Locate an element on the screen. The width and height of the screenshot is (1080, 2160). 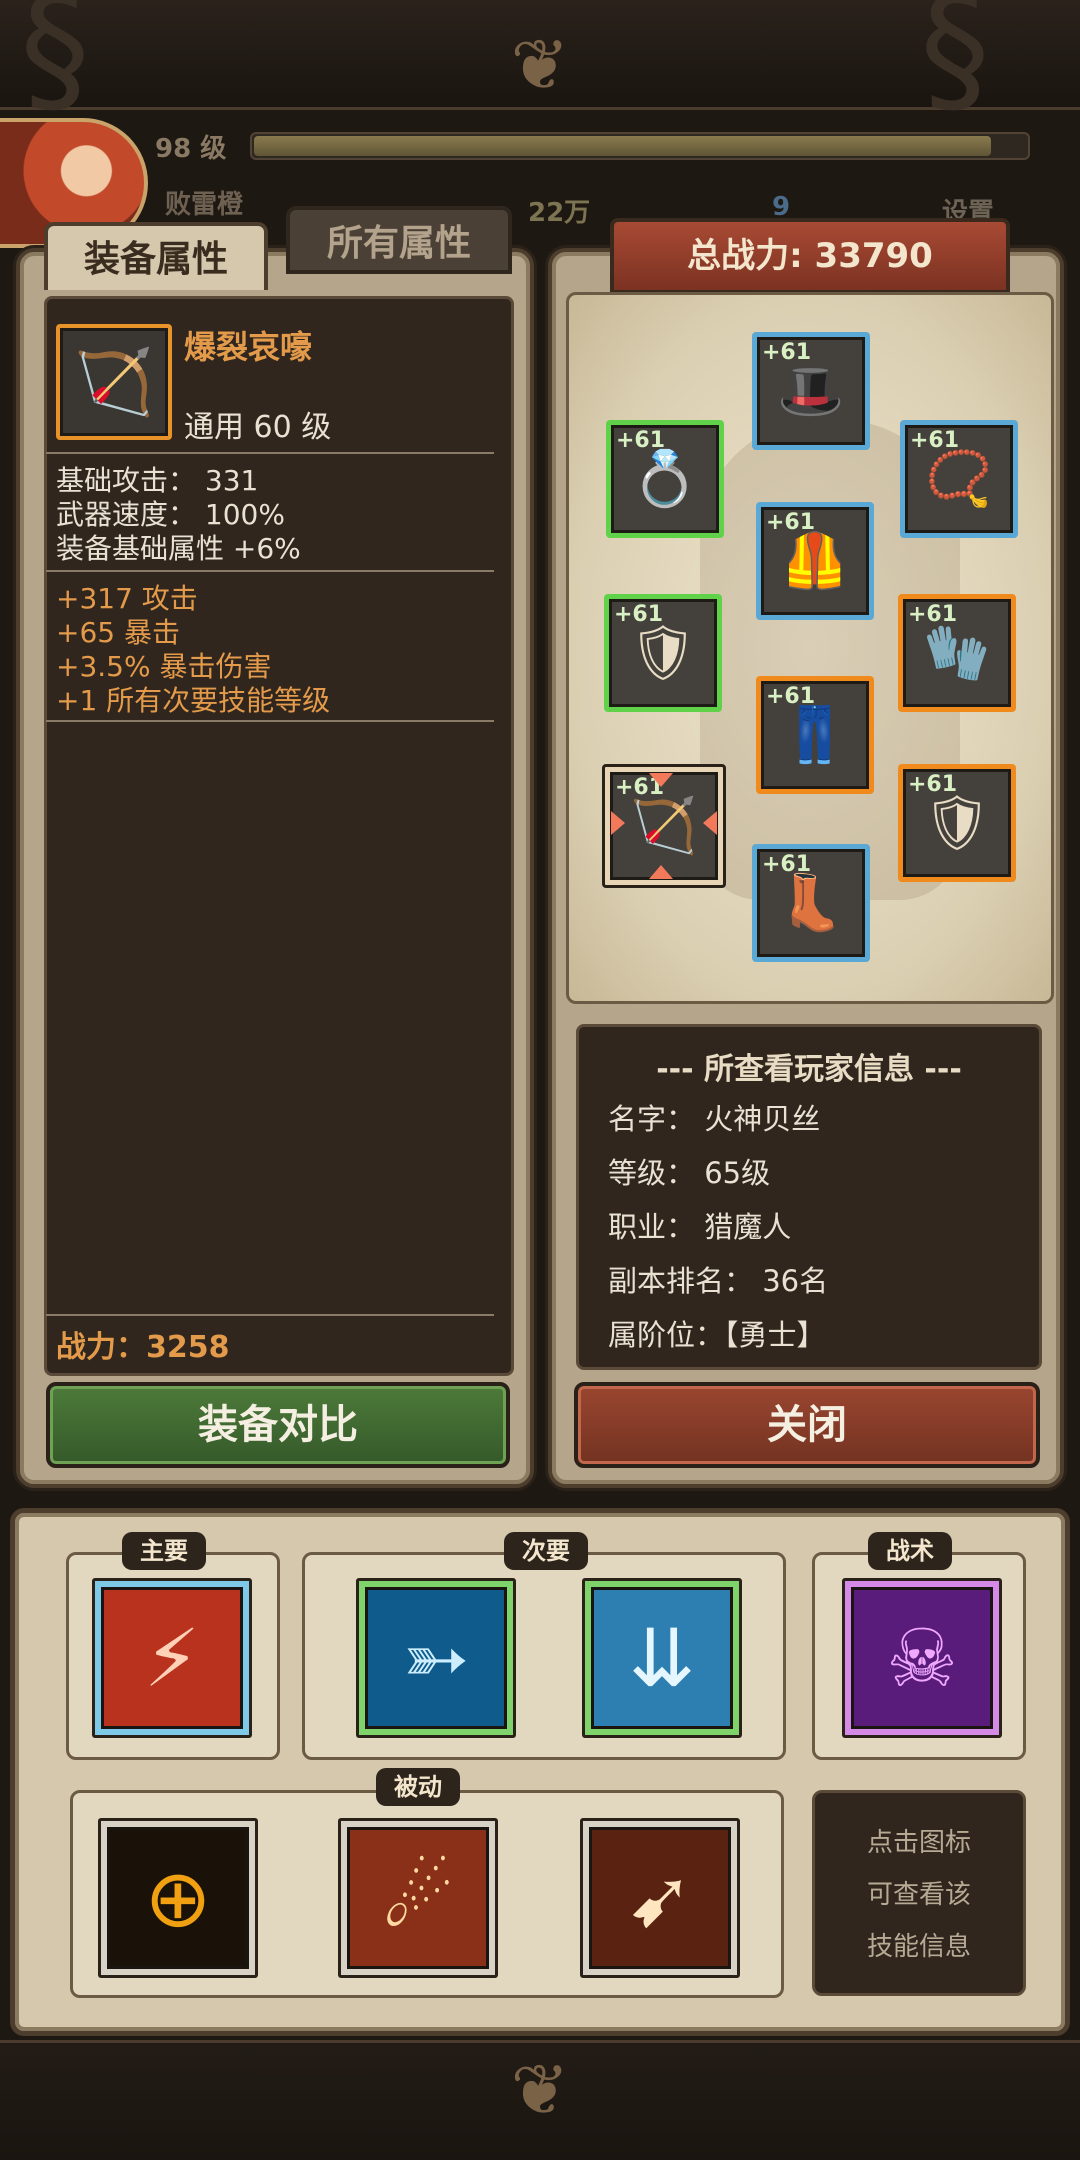
shield-icon: 🛡 is located at coordinates (957, 822).